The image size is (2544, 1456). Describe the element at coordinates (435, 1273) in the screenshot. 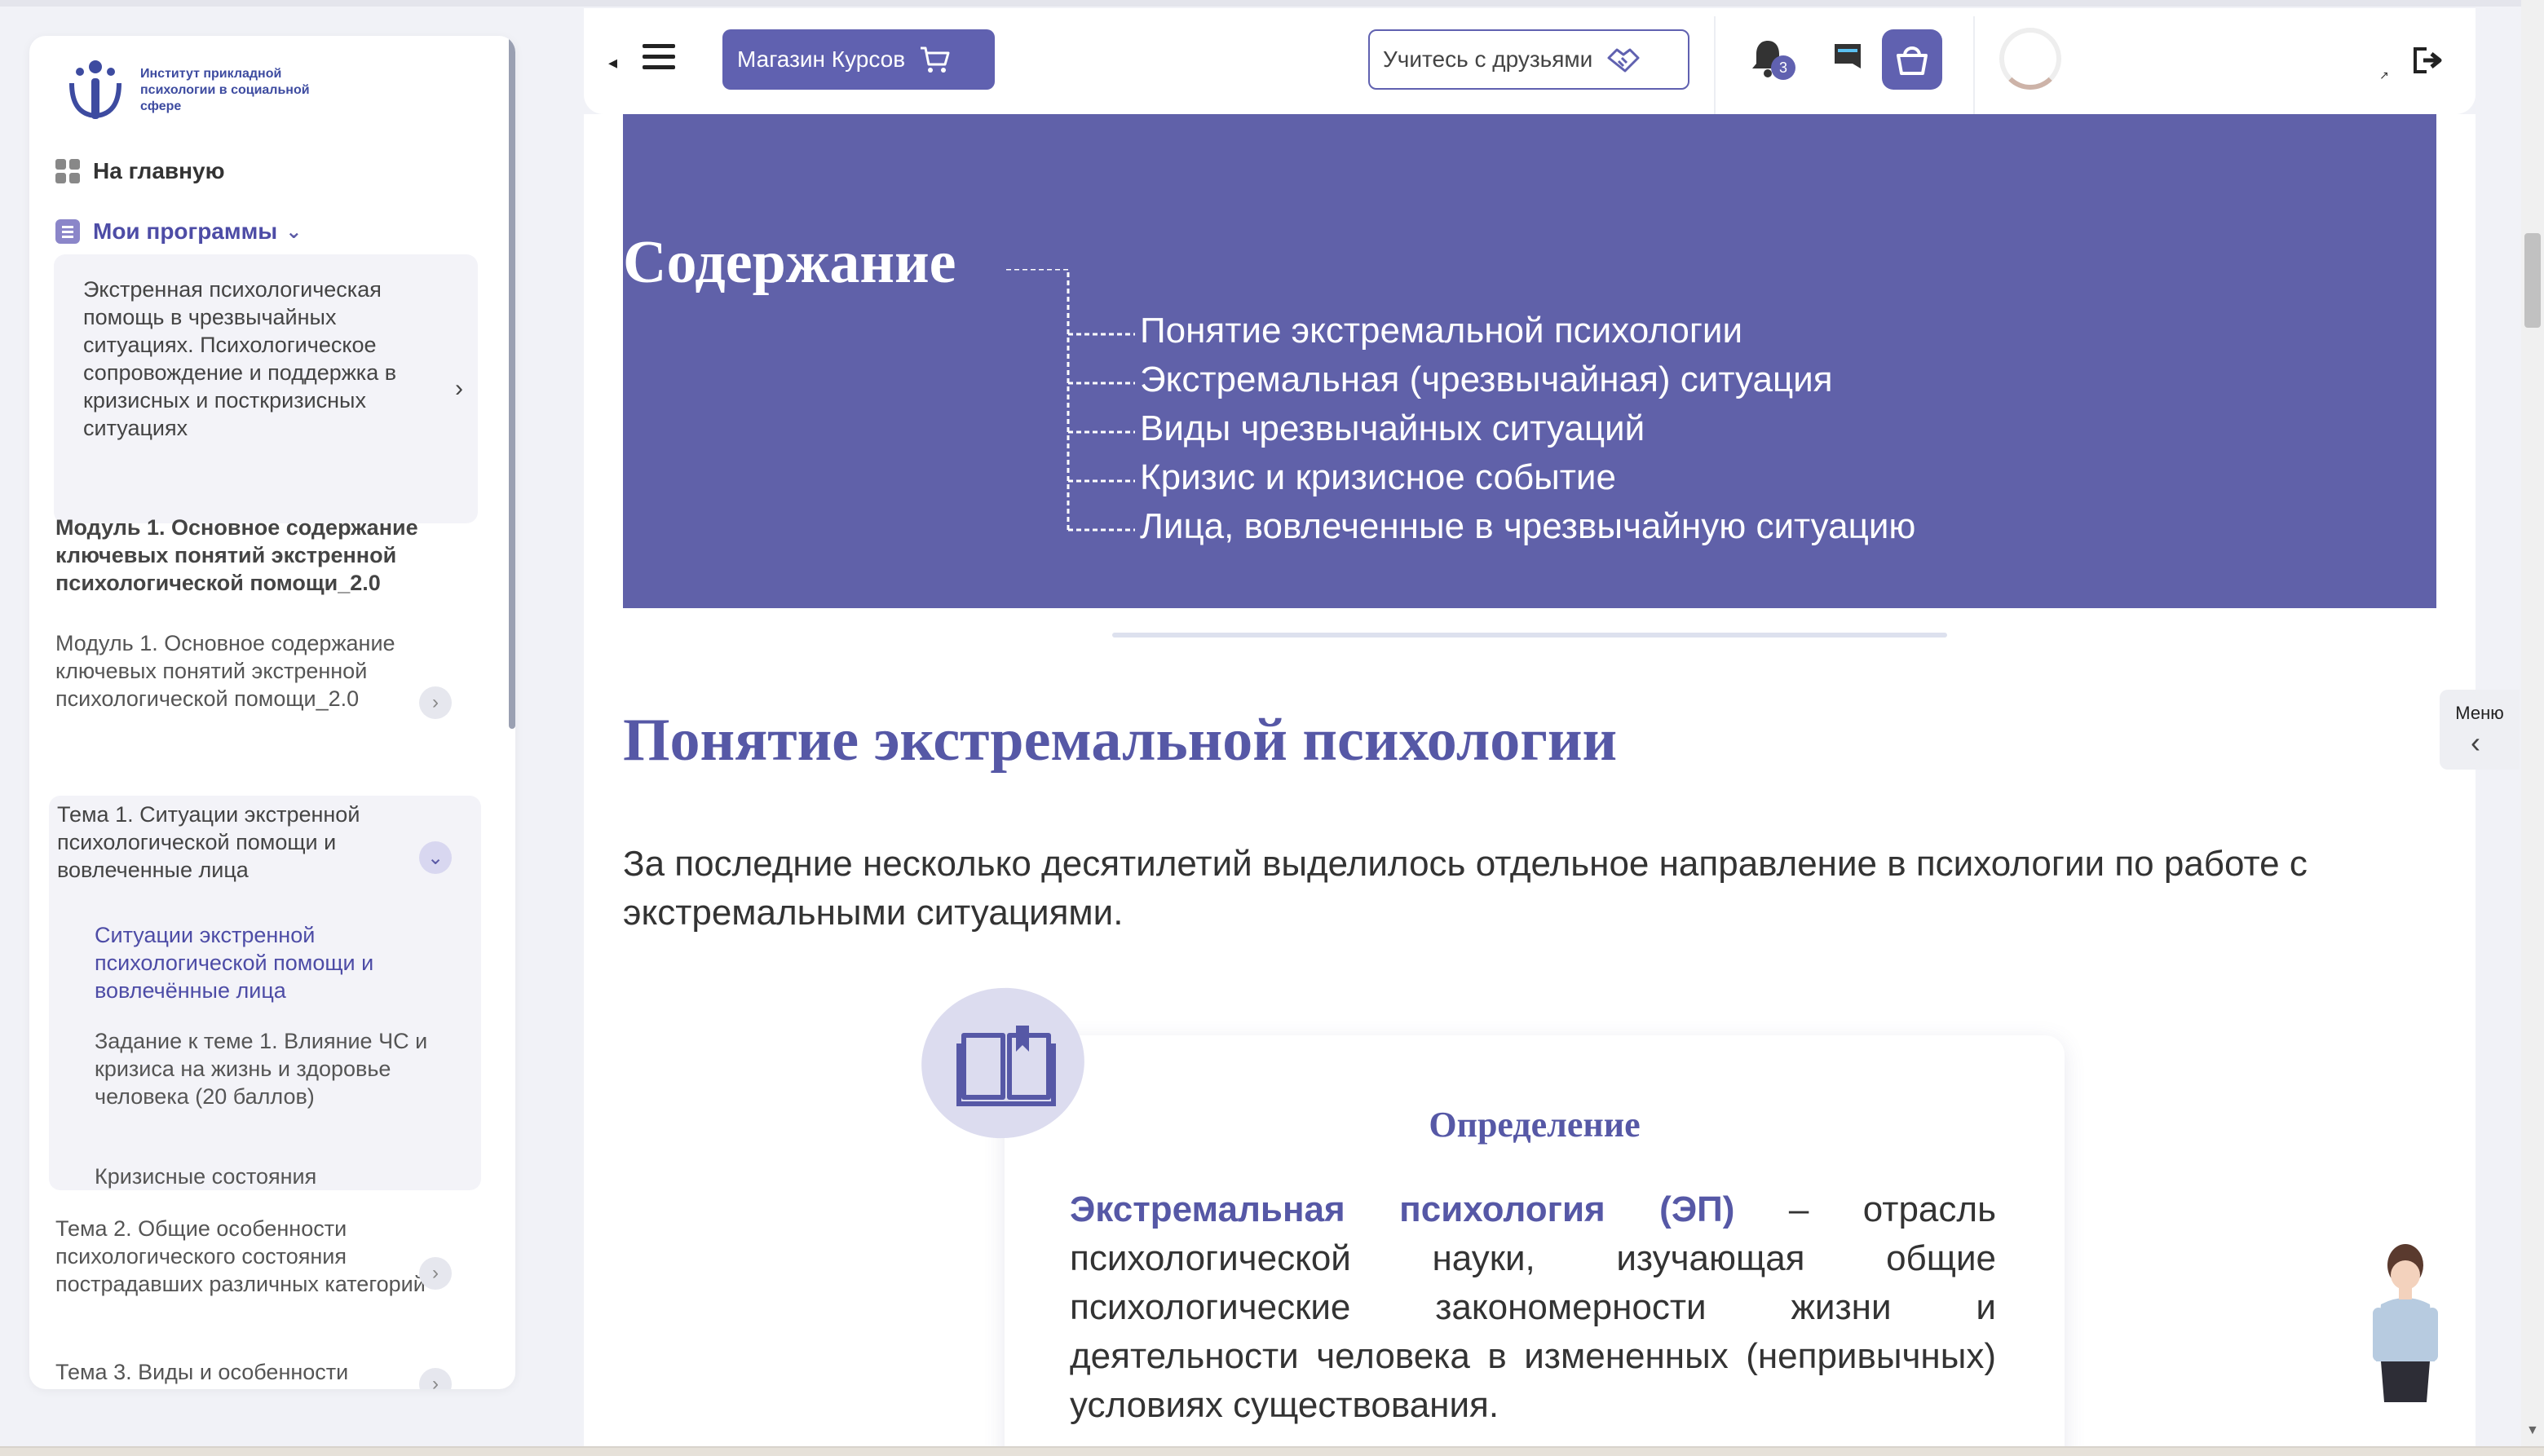

I see `topic-2-expand-button: ›` at that location.